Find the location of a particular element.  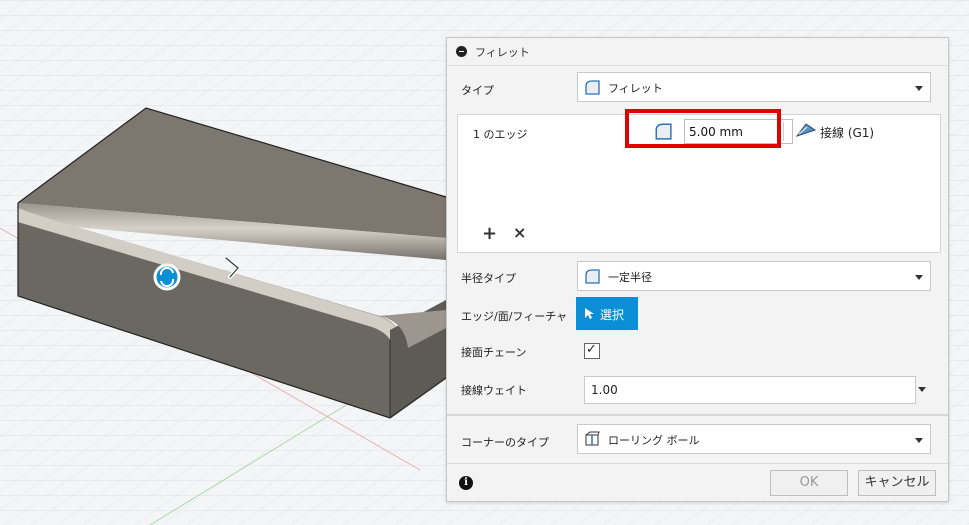

info-icon: i is located at coordinates (466, 483).